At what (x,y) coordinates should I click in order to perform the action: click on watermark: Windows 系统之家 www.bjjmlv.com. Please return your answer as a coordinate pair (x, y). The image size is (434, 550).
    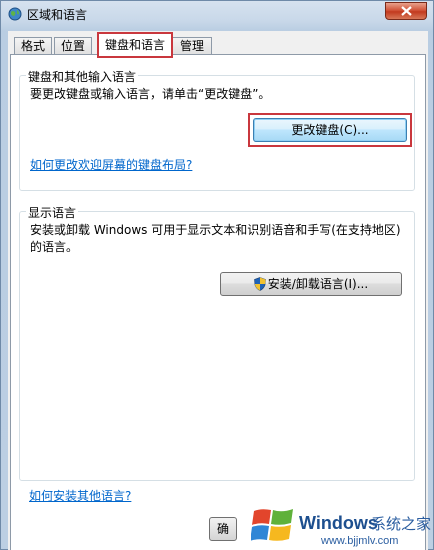
    Looking at the image, I should click on (340, 523).